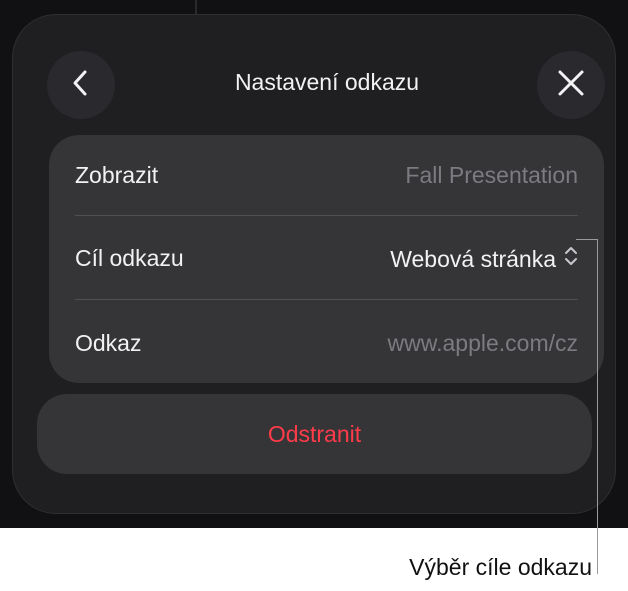 Image resolution: width=628 pixels, height=591 pixels. What do you see at coordinates (473, 258) in the screenshot?
I see `link-target-value: Webová stránka` at bounding box center [473, 258].